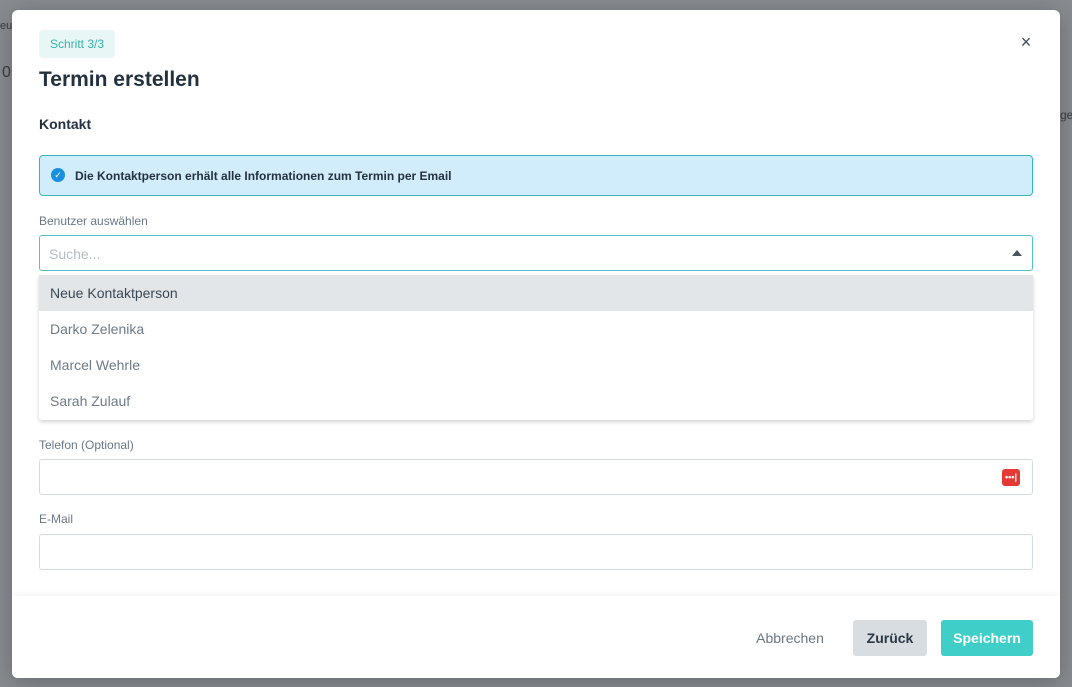  I want to click on email-field, so click(536, 552).